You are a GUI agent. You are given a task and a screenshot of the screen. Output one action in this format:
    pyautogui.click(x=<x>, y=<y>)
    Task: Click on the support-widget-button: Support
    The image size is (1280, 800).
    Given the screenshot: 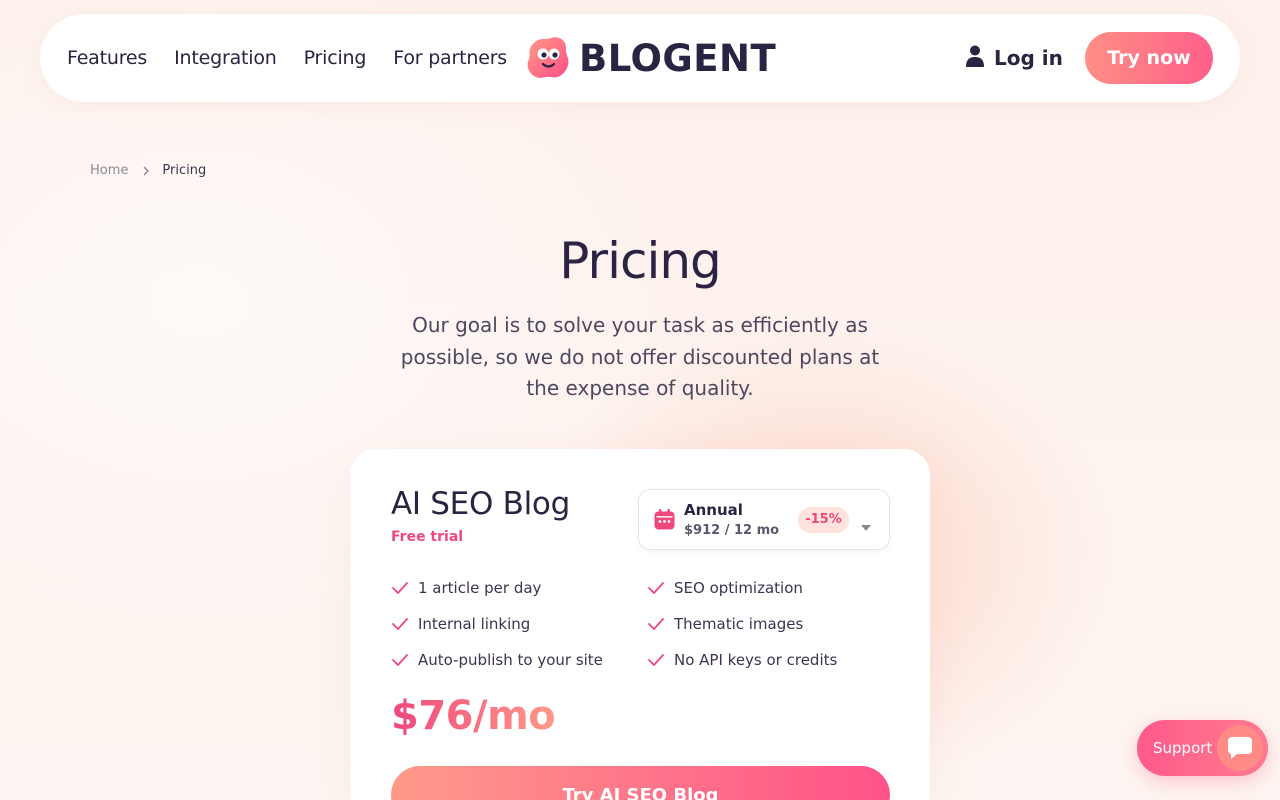 What is the action you would take?
    pyautogui.click(x=1202, y=748)
    